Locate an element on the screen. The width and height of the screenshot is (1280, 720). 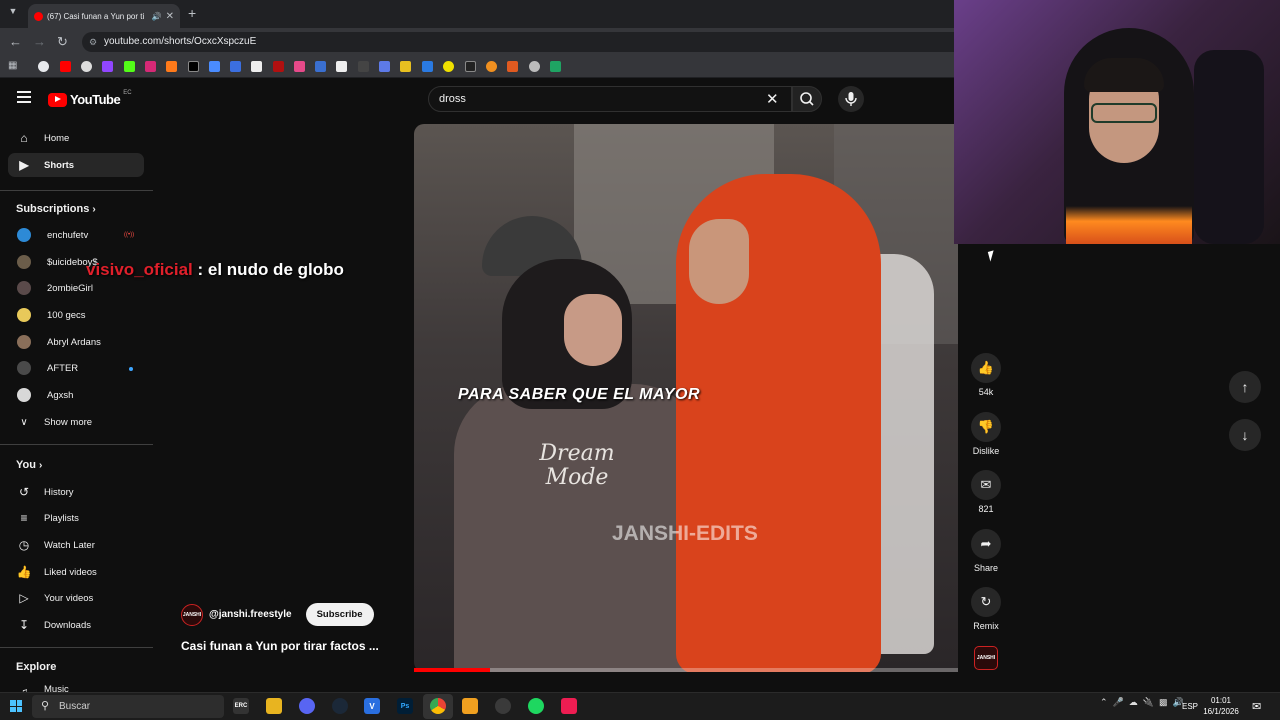
sidebar-sub-after: AFTER is located at coordinates (76, 368).